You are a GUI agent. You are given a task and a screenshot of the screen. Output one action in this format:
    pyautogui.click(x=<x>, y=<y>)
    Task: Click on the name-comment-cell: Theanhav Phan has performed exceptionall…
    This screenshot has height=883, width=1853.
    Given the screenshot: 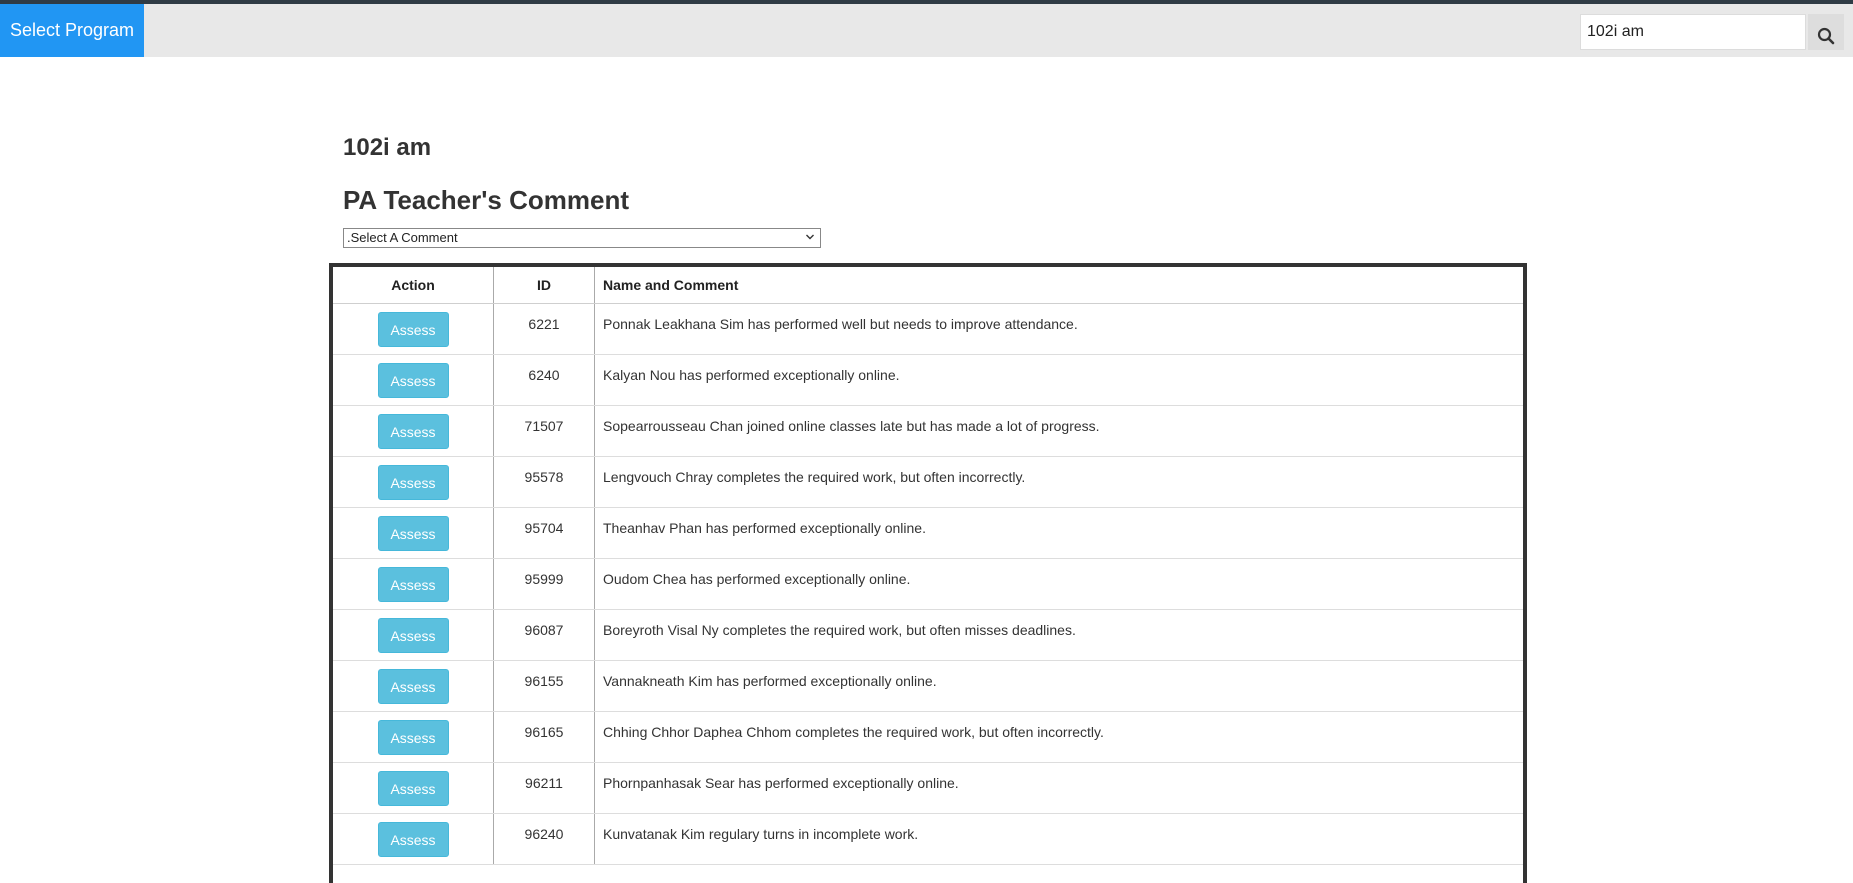 What is the action you would take?
    pyautogui.click(x=1058, y=533)
    